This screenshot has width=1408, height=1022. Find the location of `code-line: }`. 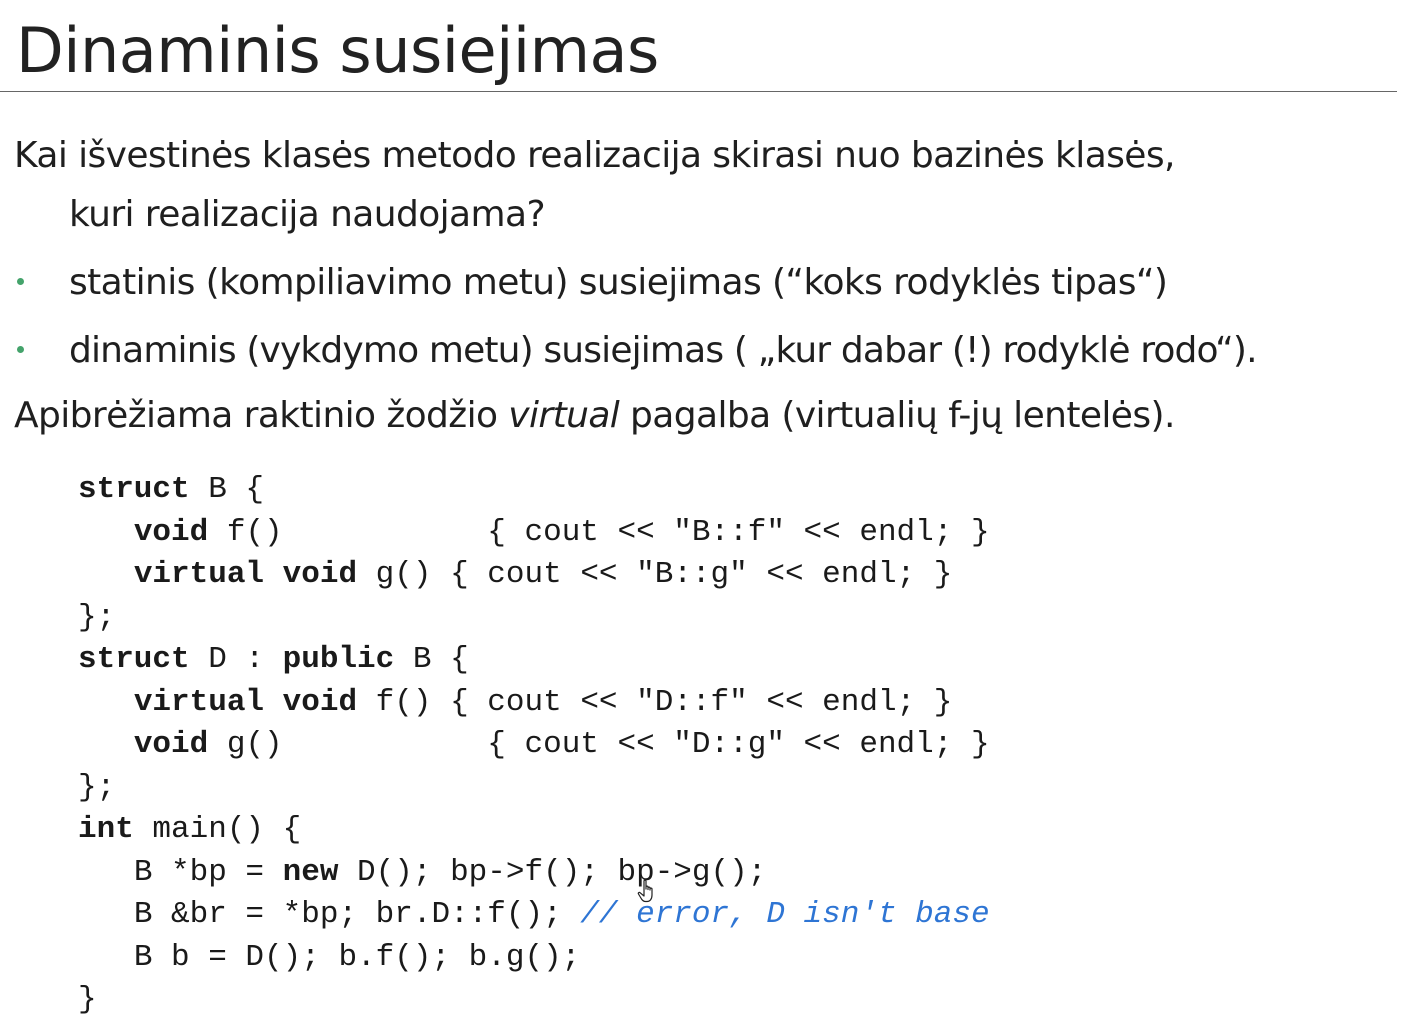

code-line: } is located at coordinates (87, 999).